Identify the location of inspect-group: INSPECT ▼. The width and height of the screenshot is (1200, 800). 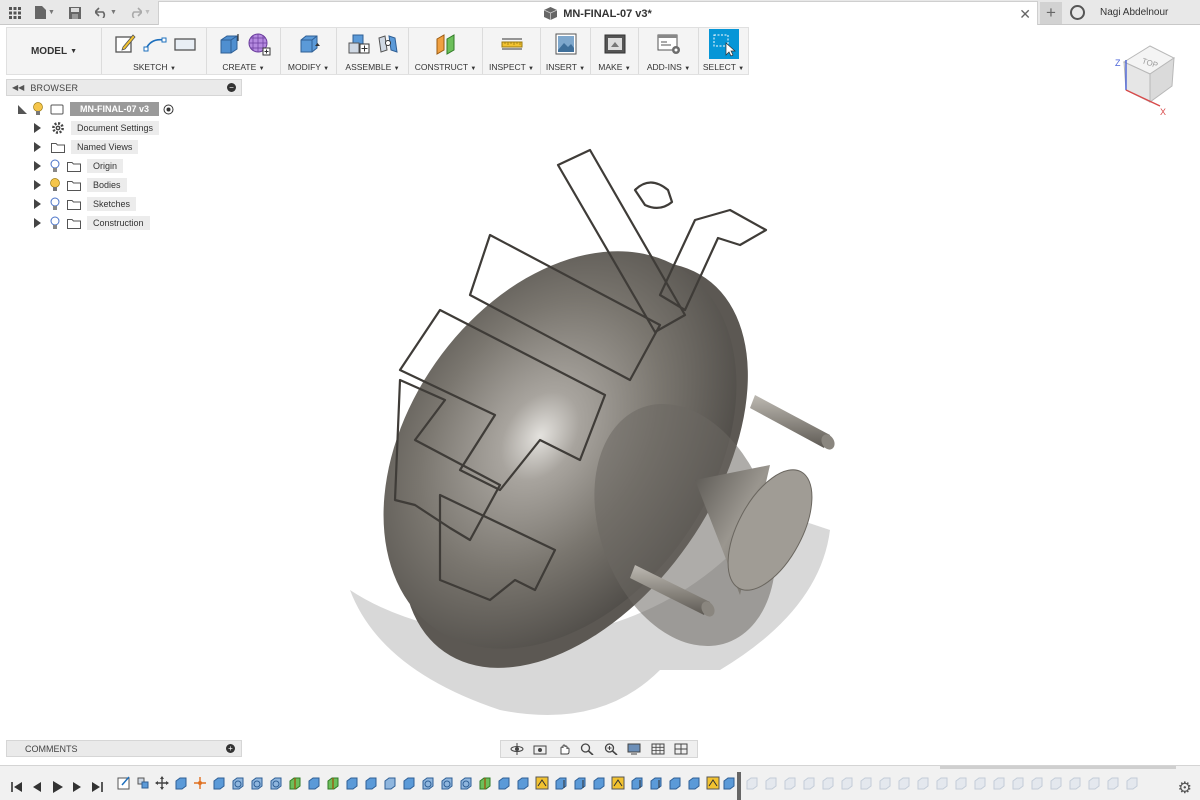
(512, 51).